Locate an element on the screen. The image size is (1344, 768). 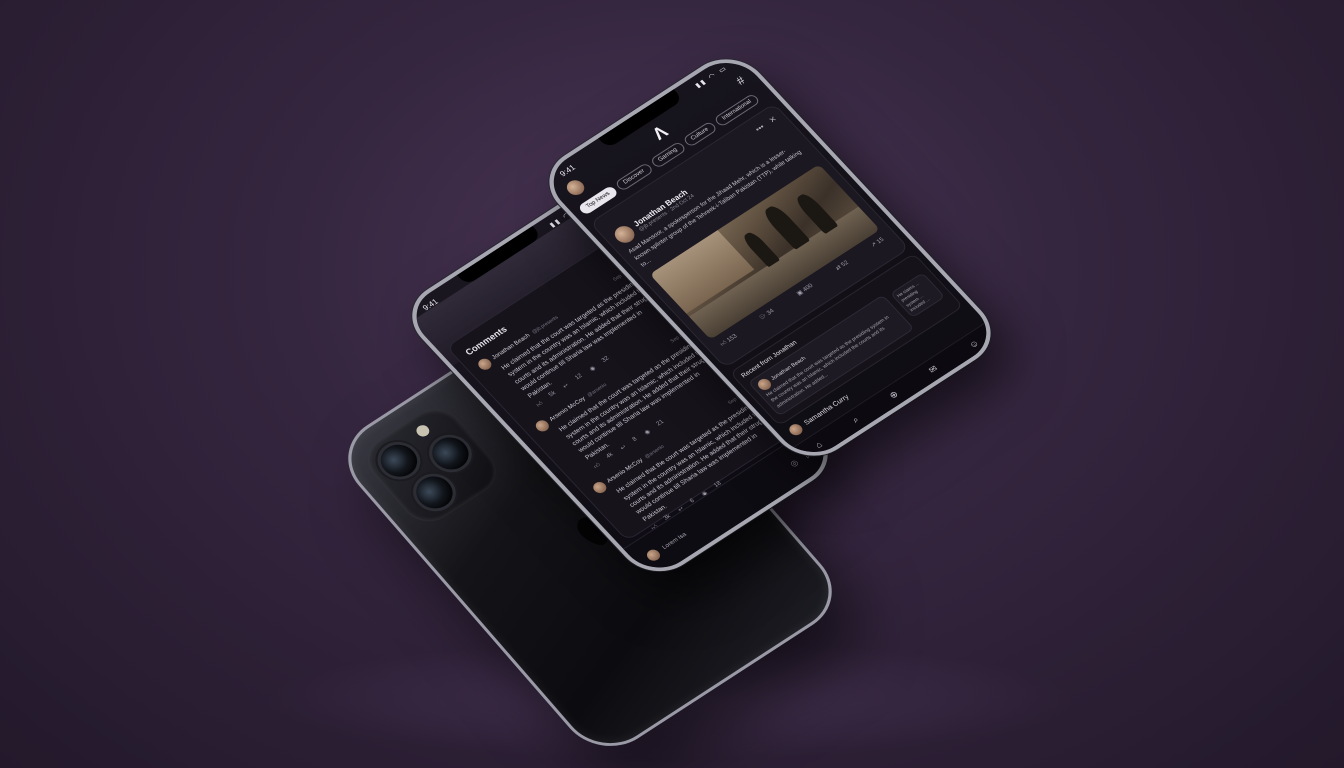
search-icon: ⌕ is located at coordinates (856, 420).